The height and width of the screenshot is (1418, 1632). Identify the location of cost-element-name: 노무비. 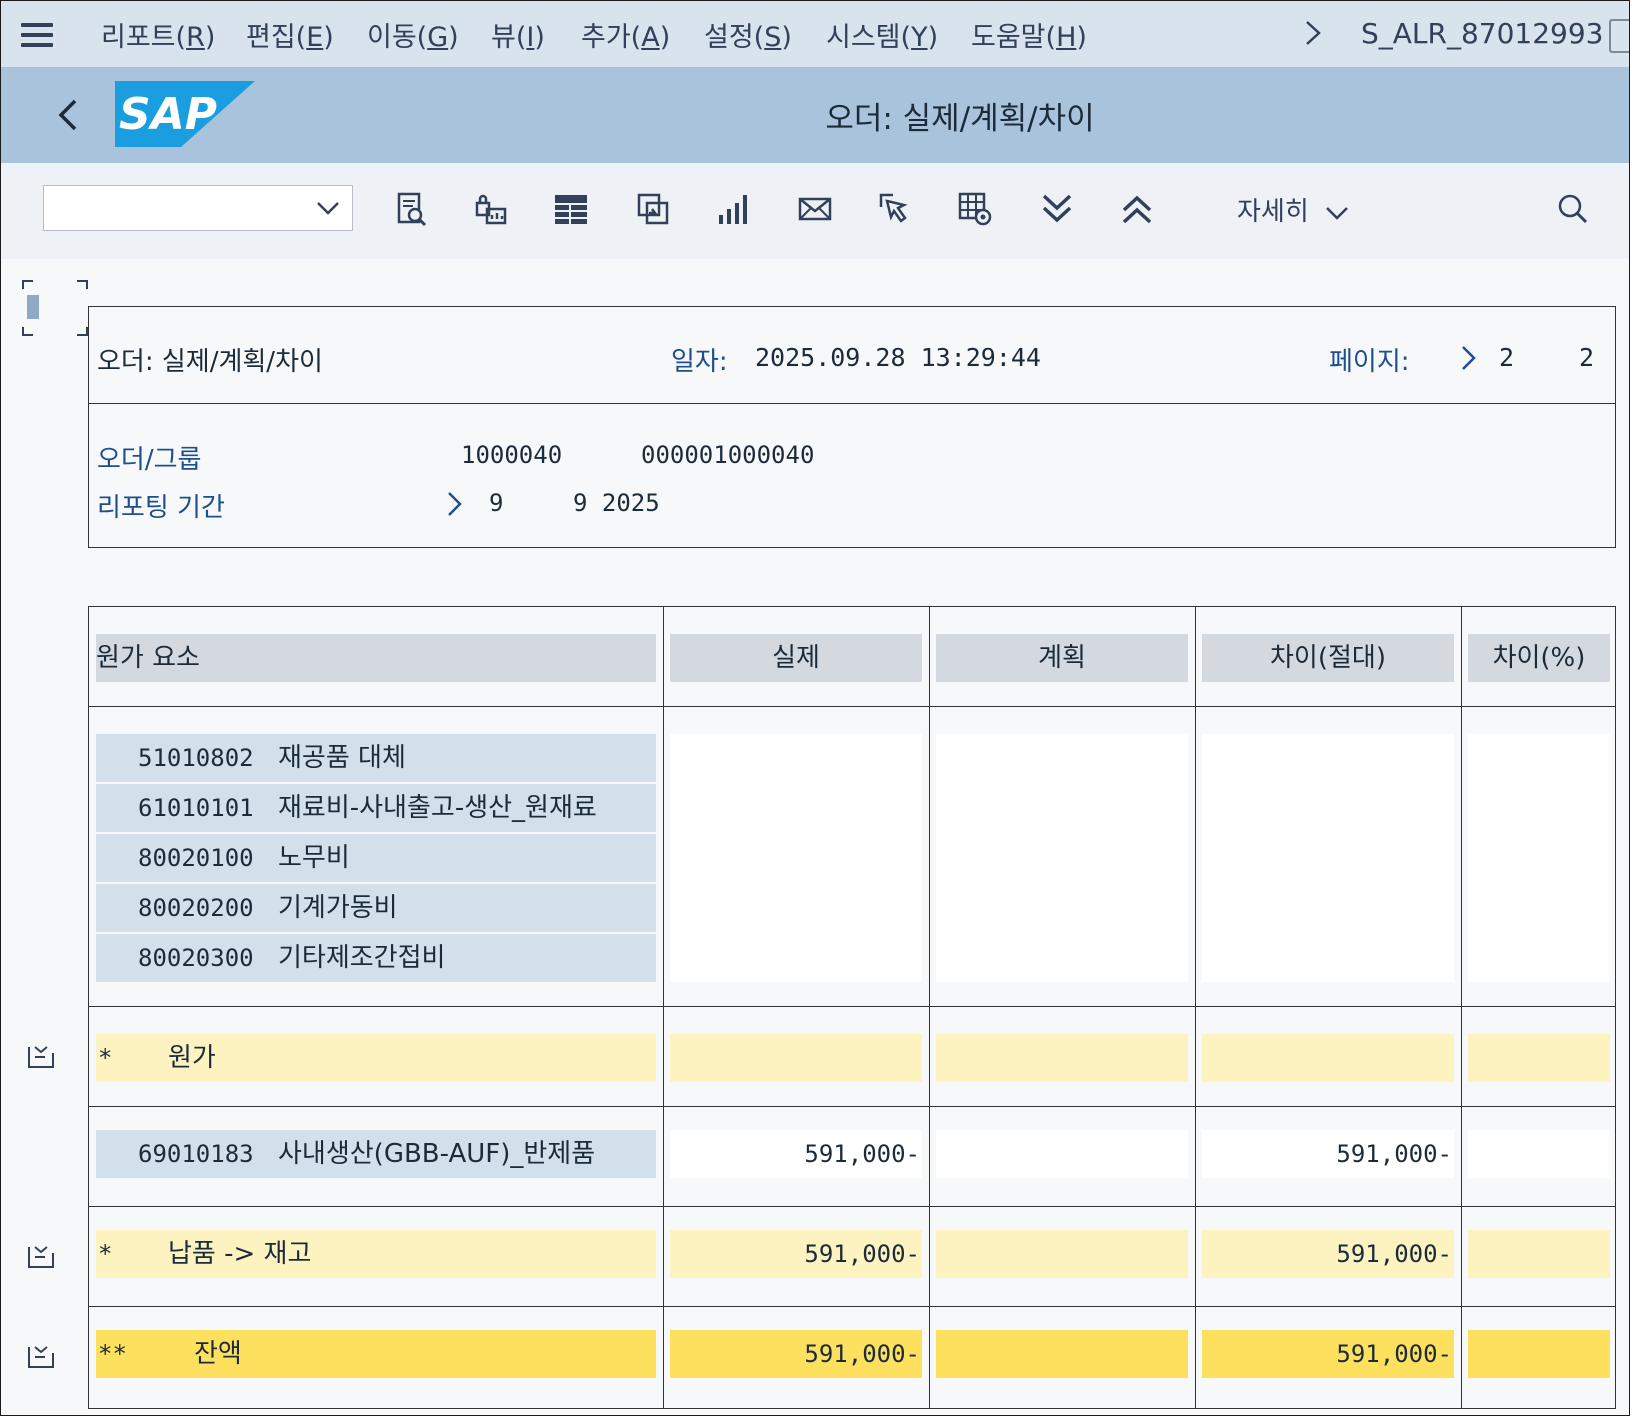
(314, 858).